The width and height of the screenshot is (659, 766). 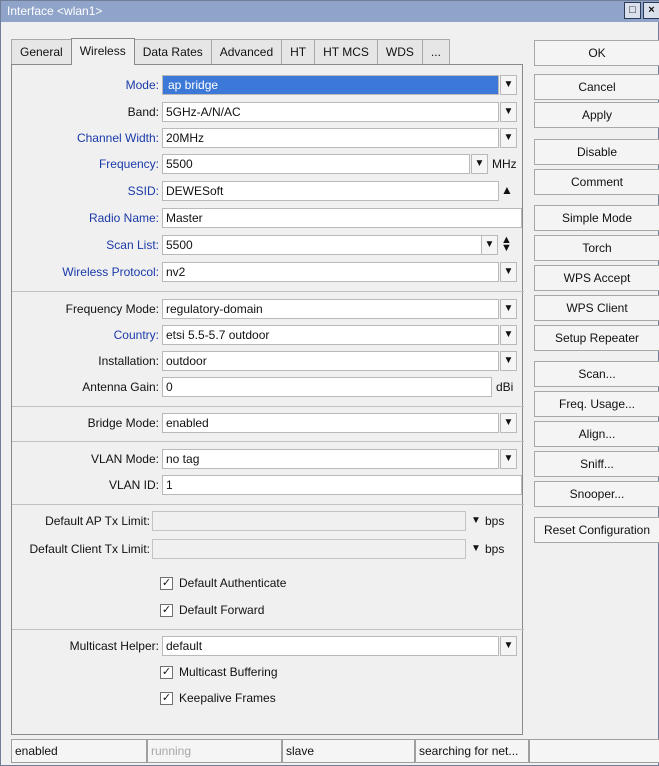 What do you see at coordinates (133, 485) in the screenshot?
I see `vlan-id-label: VLAN ID:` at bounding box center [133, 485].